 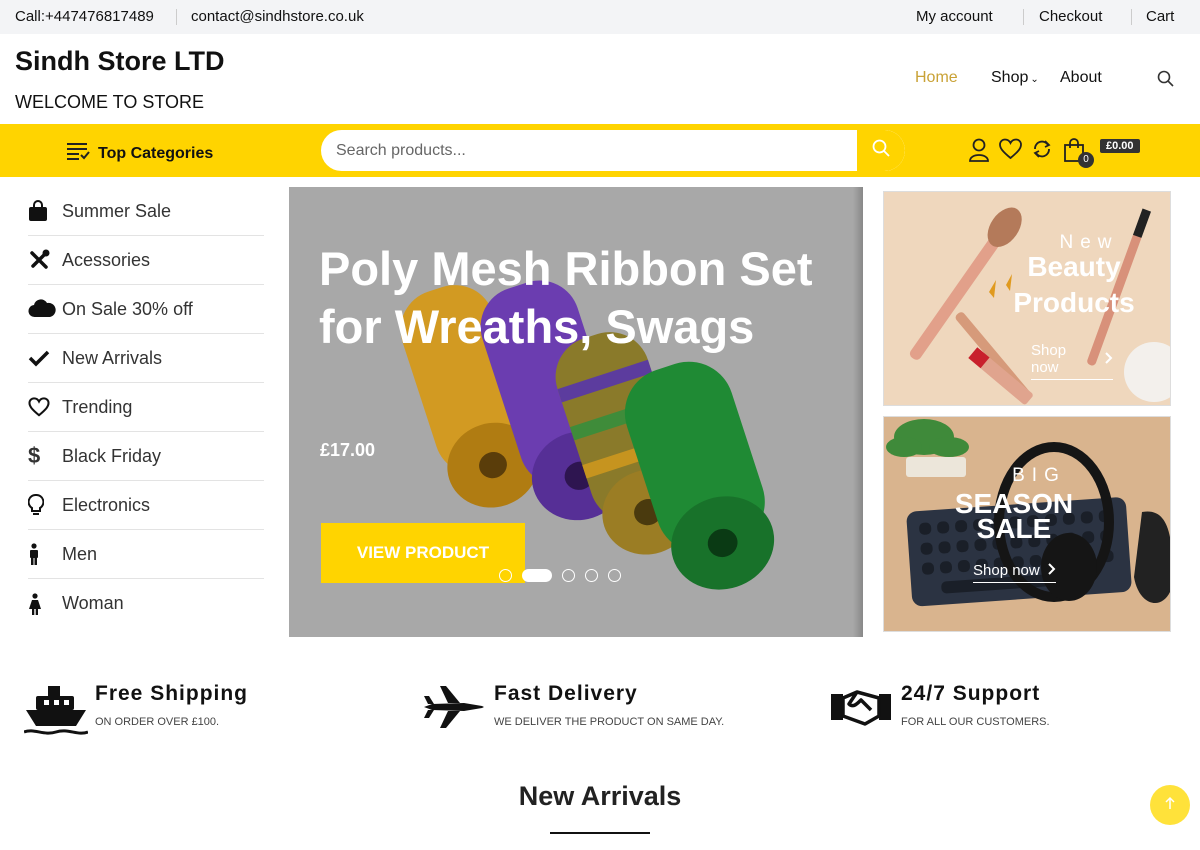 What do you see at coordinates (112, 455) in the screenshot?
I see `sidebar-item-label: Black Friday` at bounding box center [112, 455].